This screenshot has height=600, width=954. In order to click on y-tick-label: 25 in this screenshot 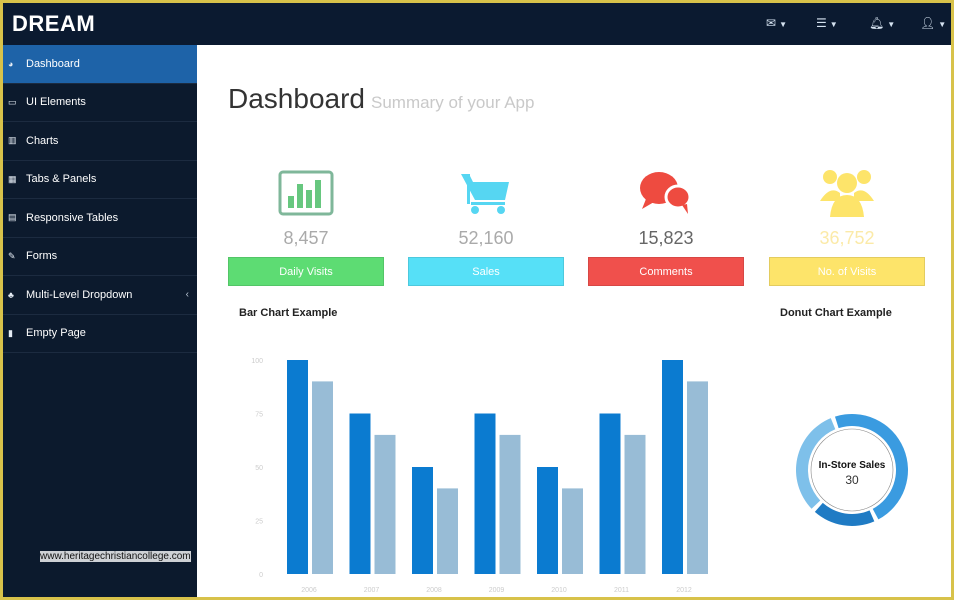, I will do `click(259, 522)`.